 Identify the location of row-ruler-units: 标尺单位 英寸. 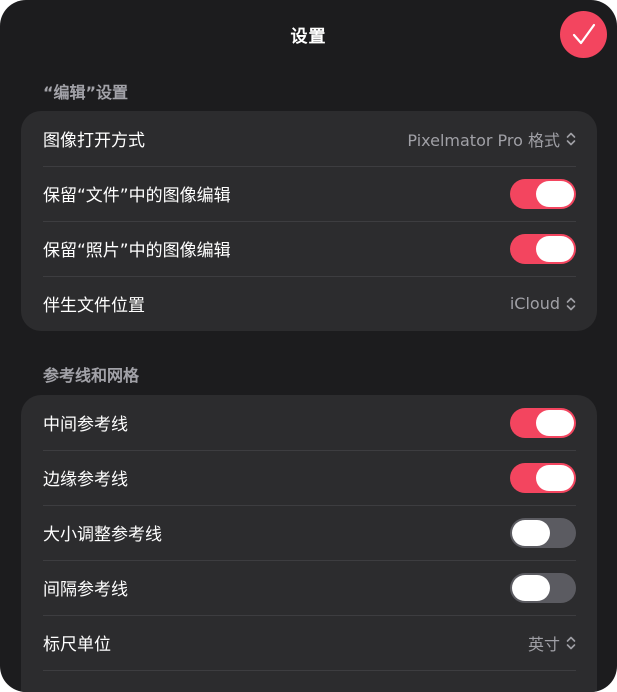
(309, 642).